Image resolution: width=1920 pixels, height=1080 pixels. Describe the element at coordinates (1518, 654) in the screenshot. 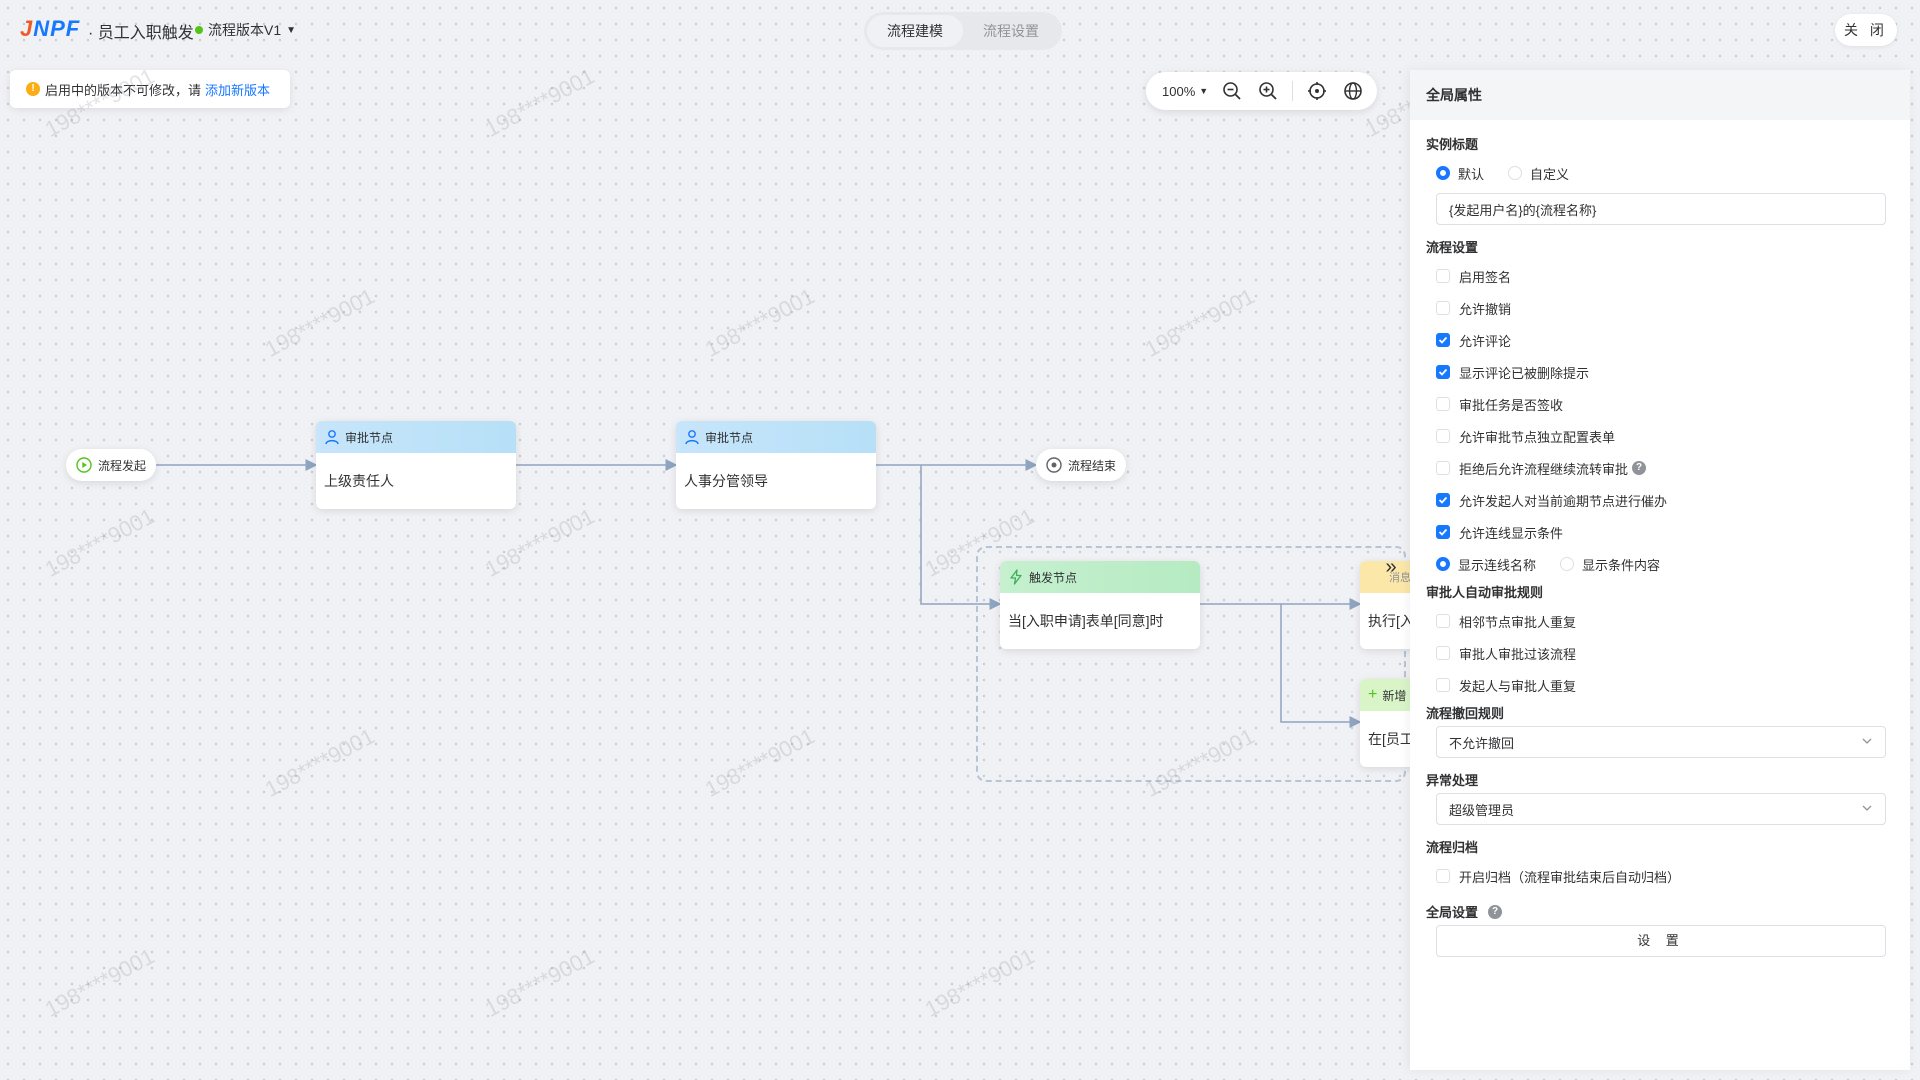

I see `checkbox-label: 审批人审批过该流程` at that location.